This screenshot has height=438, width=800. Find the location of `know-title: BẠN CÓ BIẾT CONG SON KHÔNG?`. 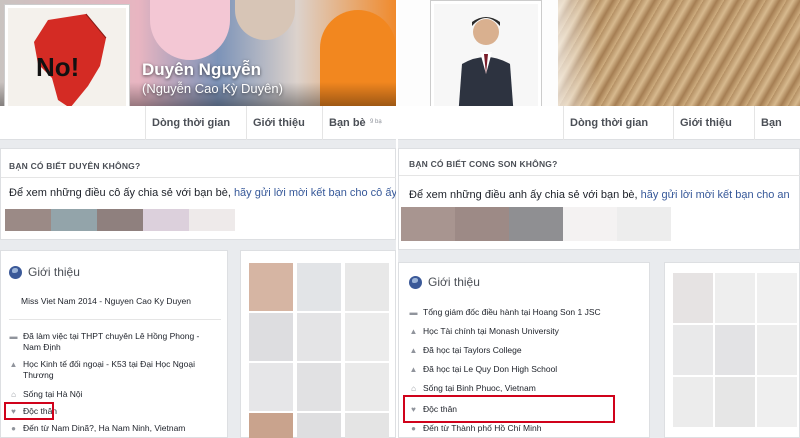

know-title: BẠN CÓ BIẾT CONG SON KHÔNG? is located at coordinates (483, 164).